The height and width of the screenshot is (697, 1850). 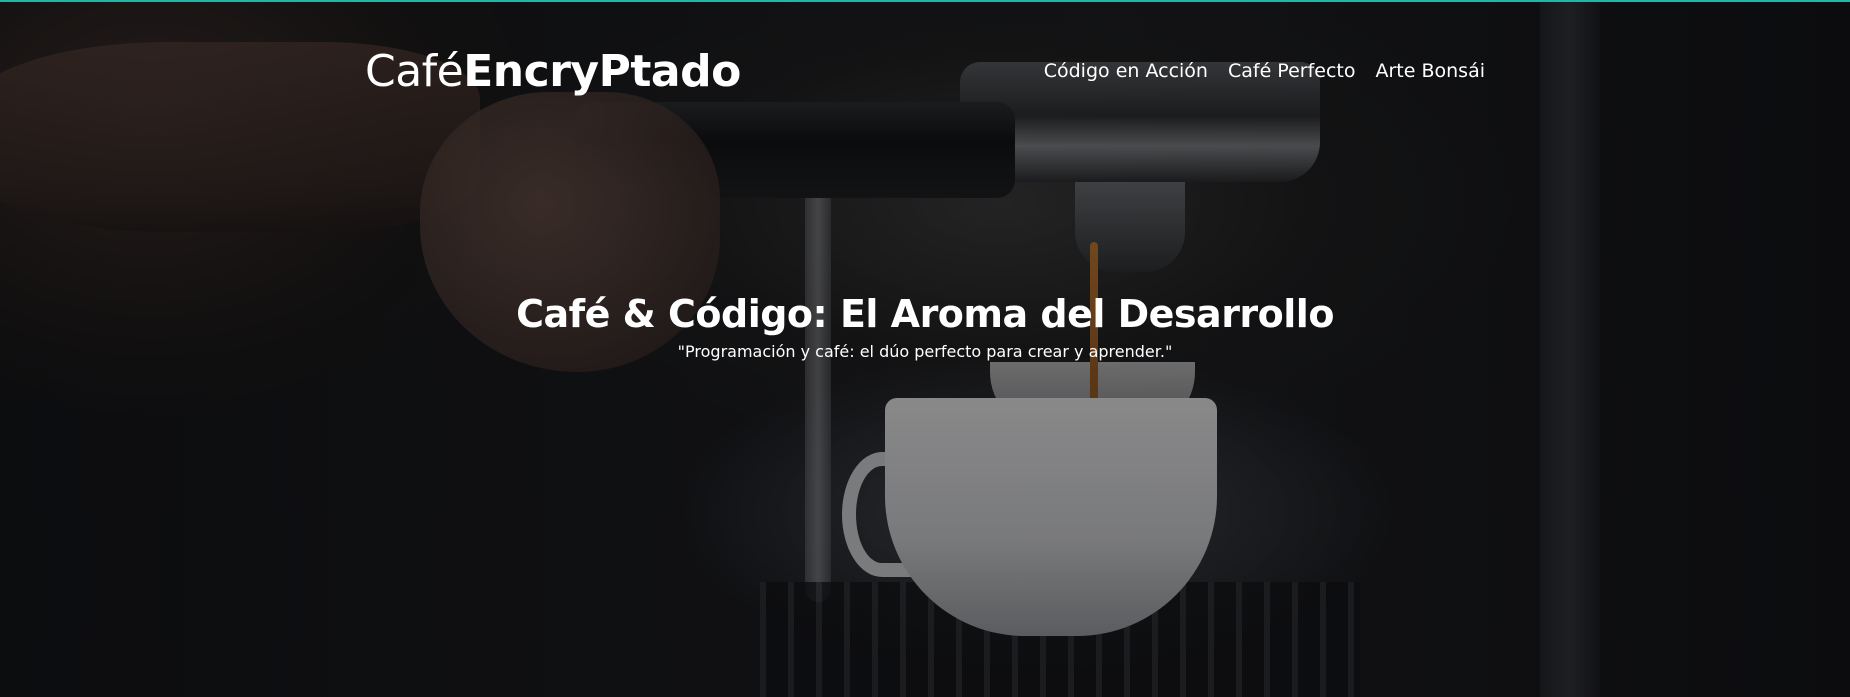 I want to click on nav-item-codigo: Código en Acción, so click(x=1126, y=71).